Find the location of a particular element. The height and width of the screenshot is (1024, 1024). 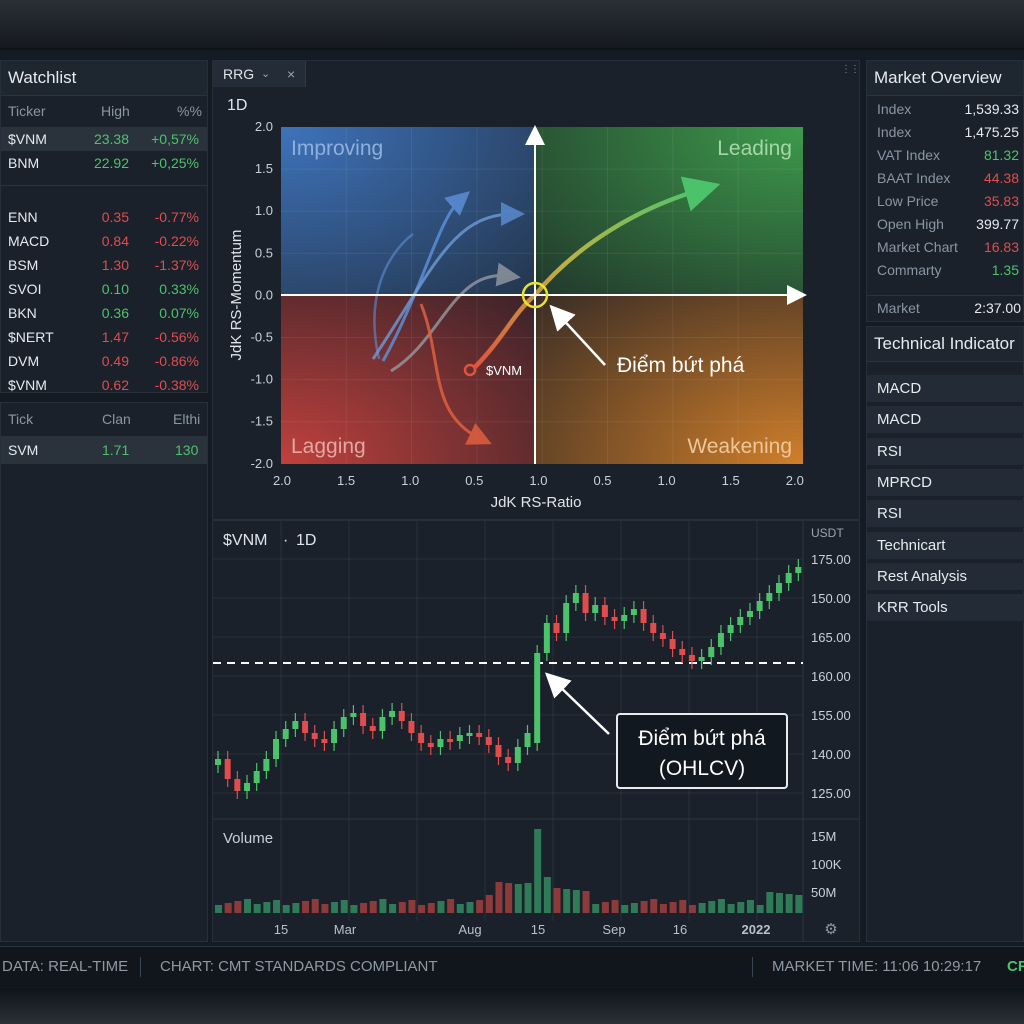

market-row-label: Low Price is located at coordinates (908, 201).